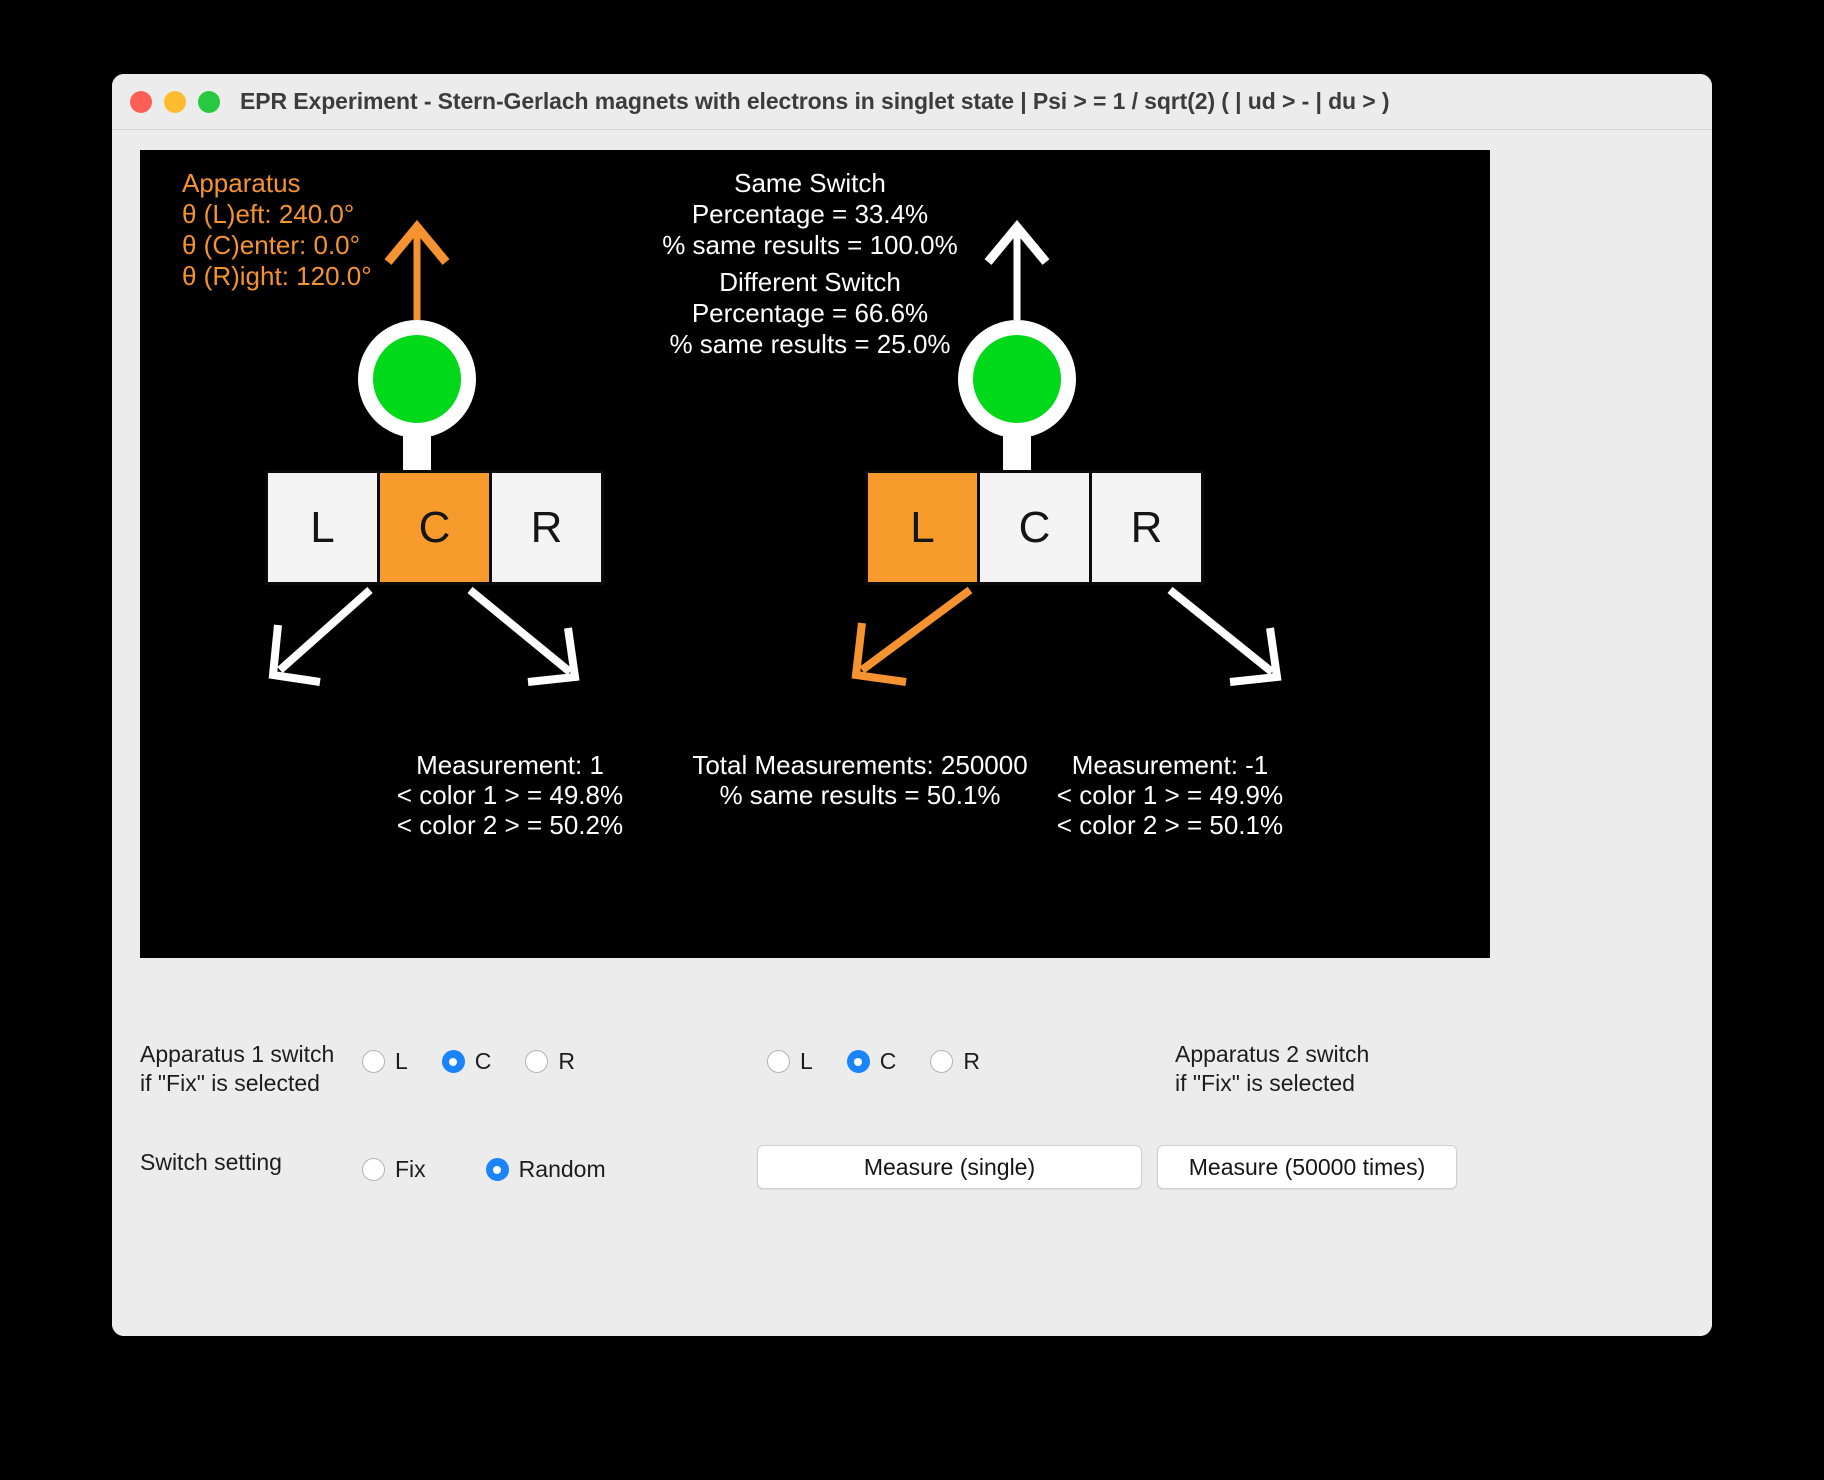  Describe the element at coordinates (141, 101) in the screenshot. I see `close-window-button` at that location.